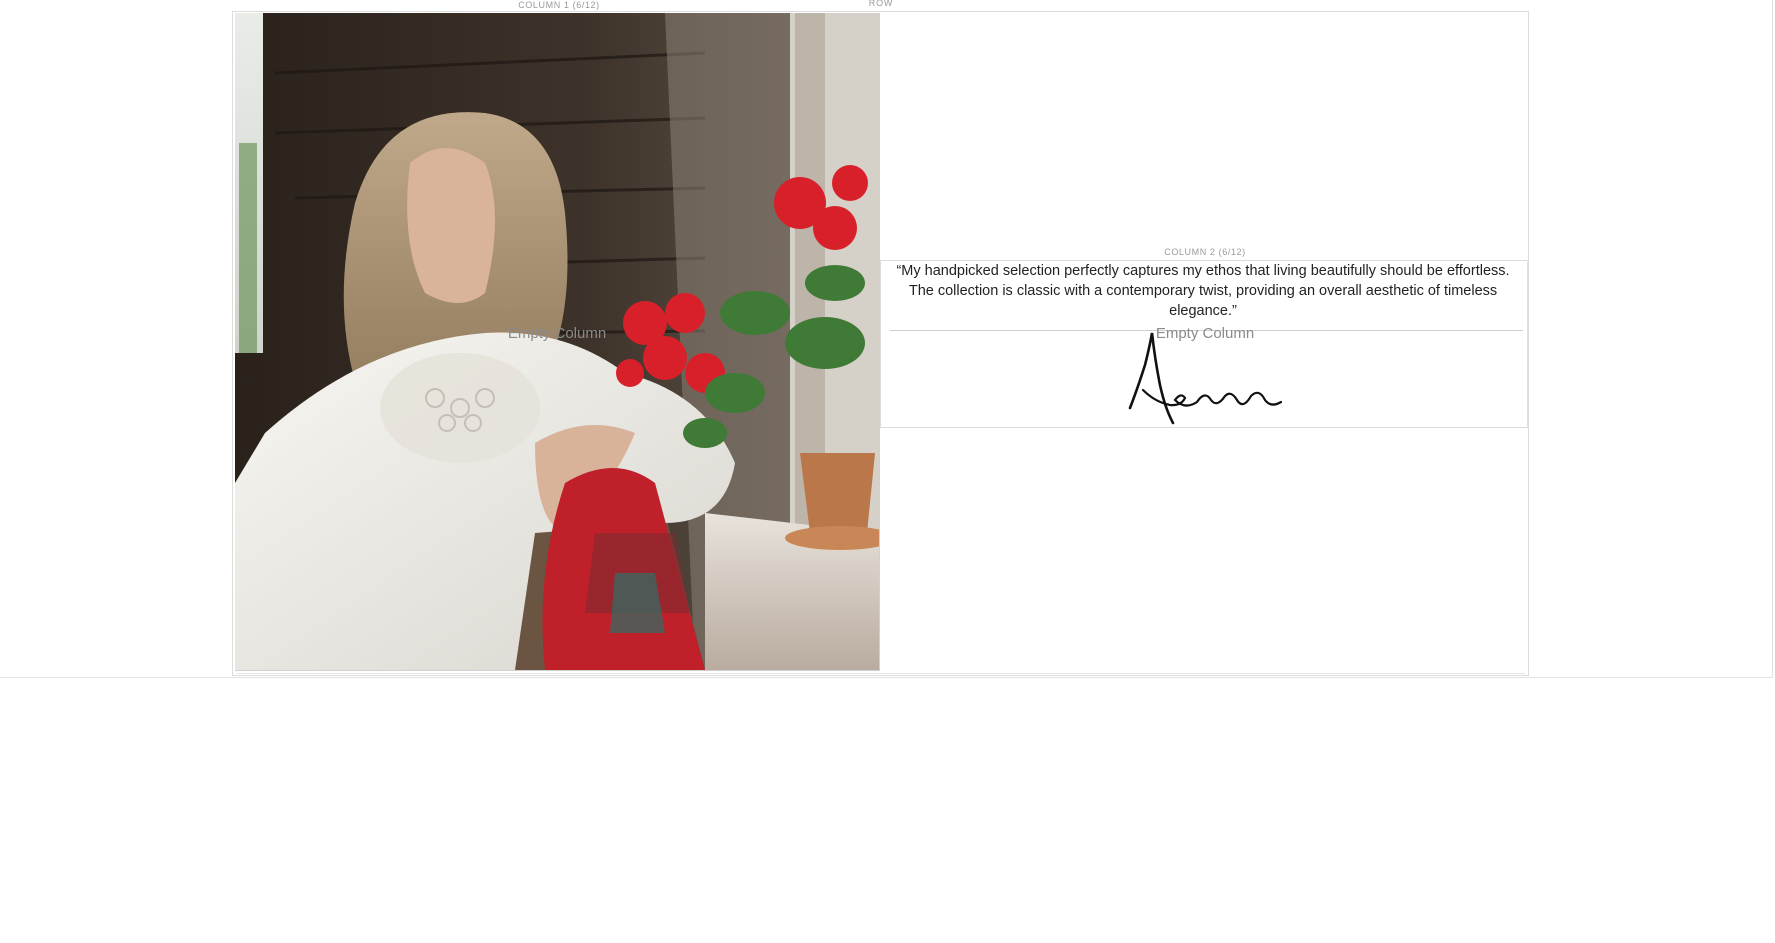 The width and height of the screenshot is (1775, 943). What do you see at coordinates (886, 677) in the screenshot?
I see `page-bottom-divider` at bounding box center [886, 677].